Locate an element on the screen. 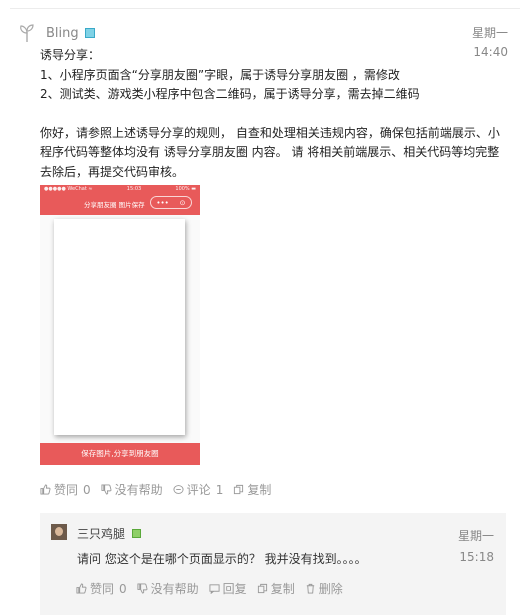  top-divider is located at coordinates (265, 8).